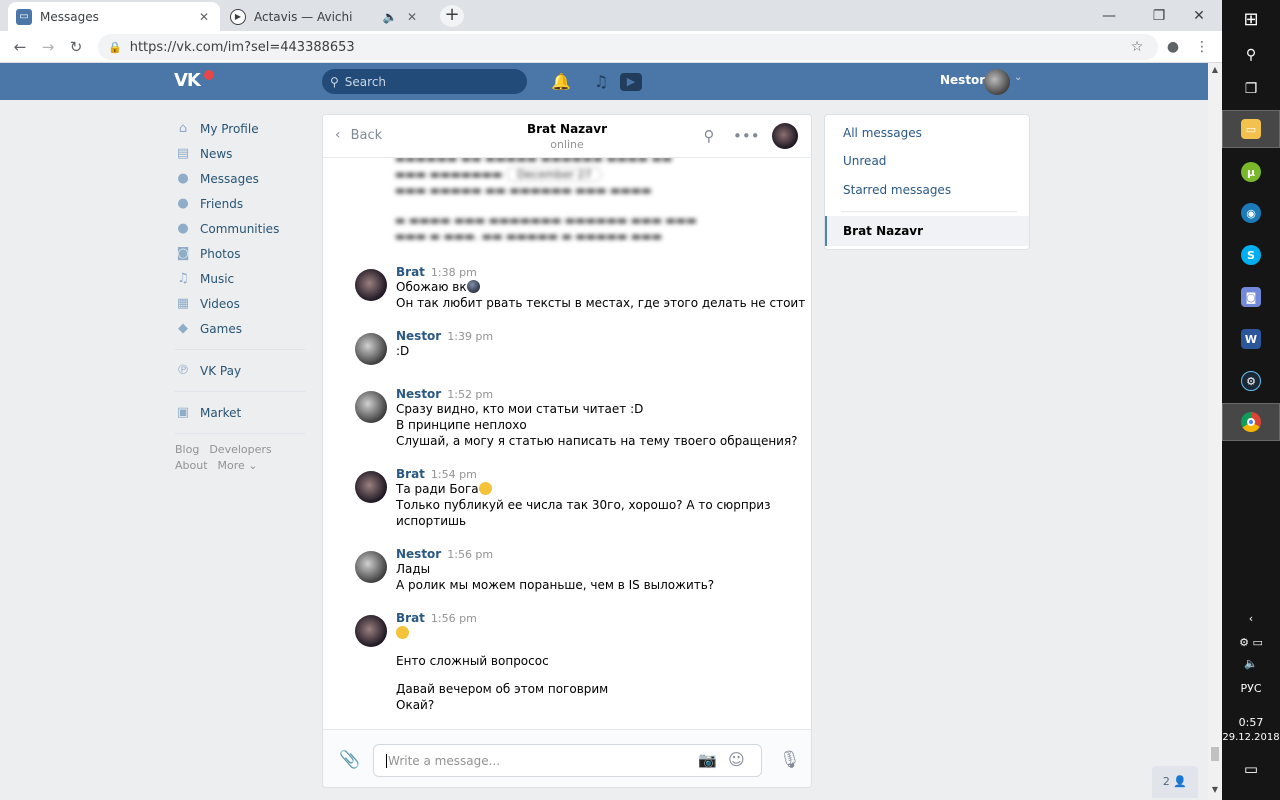 Image resolution: width=1280 pixels, height=800 pixels. What do you see at coordinates (242, 412) in the screenshot?
I see `sidebar-item-market: ▣ Market` at bounding box center [242, 412].